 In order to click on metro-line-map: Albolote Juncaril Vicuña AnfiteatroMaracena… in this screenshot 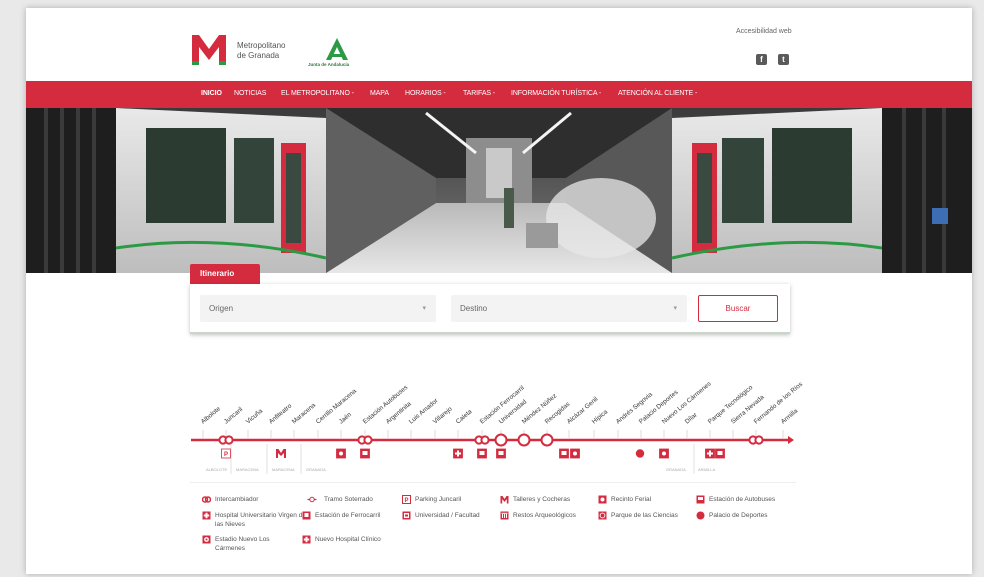, I will do `click(497, 427)`.